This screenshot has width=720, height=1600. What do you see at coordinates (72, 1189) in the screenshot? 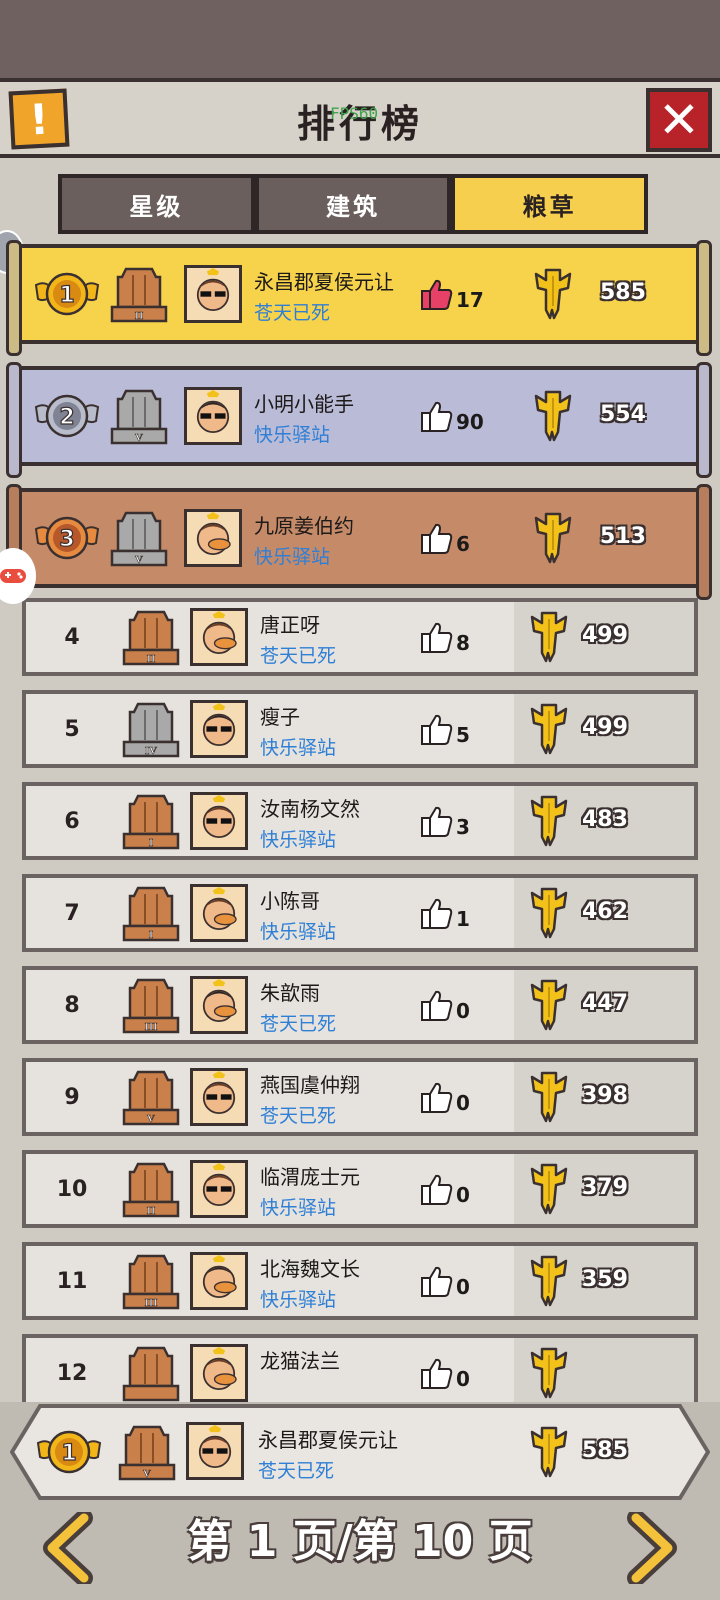
I see `rank-number: 10` at bounding box center [72, 1189].